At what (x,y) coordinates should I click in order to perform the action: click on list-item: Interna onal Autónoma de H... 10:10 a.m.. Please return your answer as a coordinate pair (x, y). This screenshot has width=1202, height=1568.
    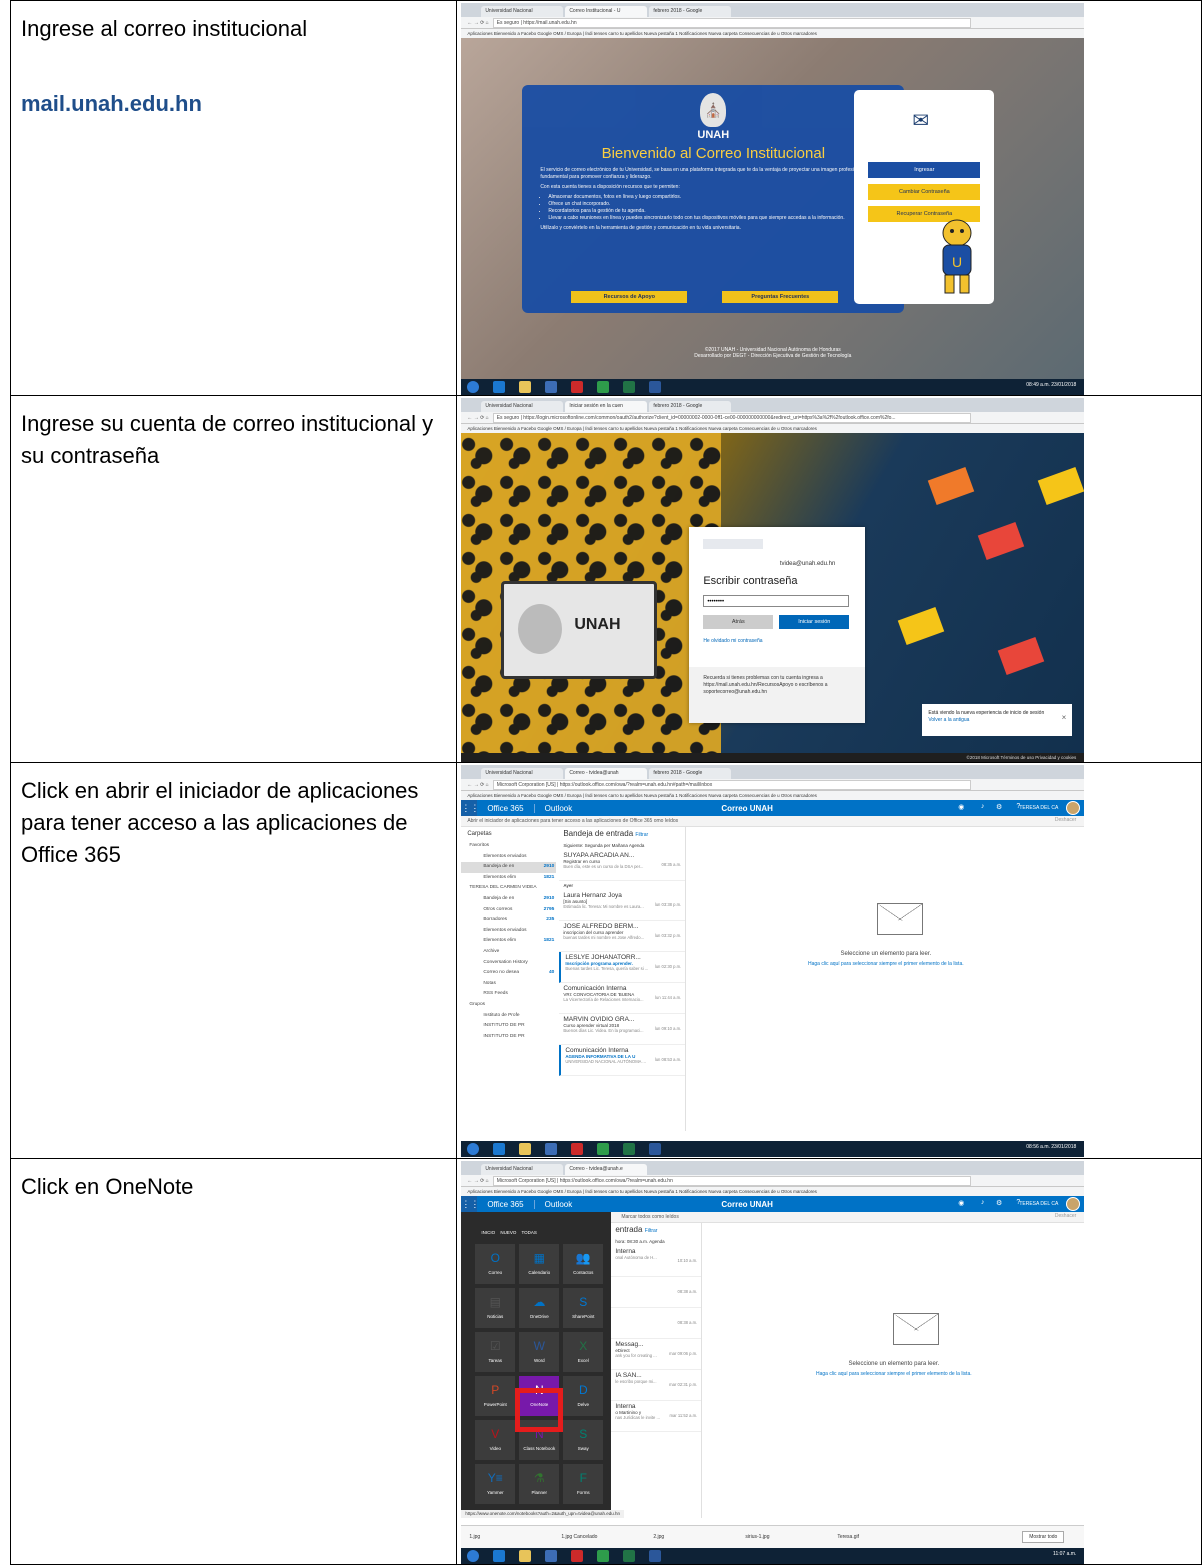
    Looking at the image, I should click on (656, 1261).